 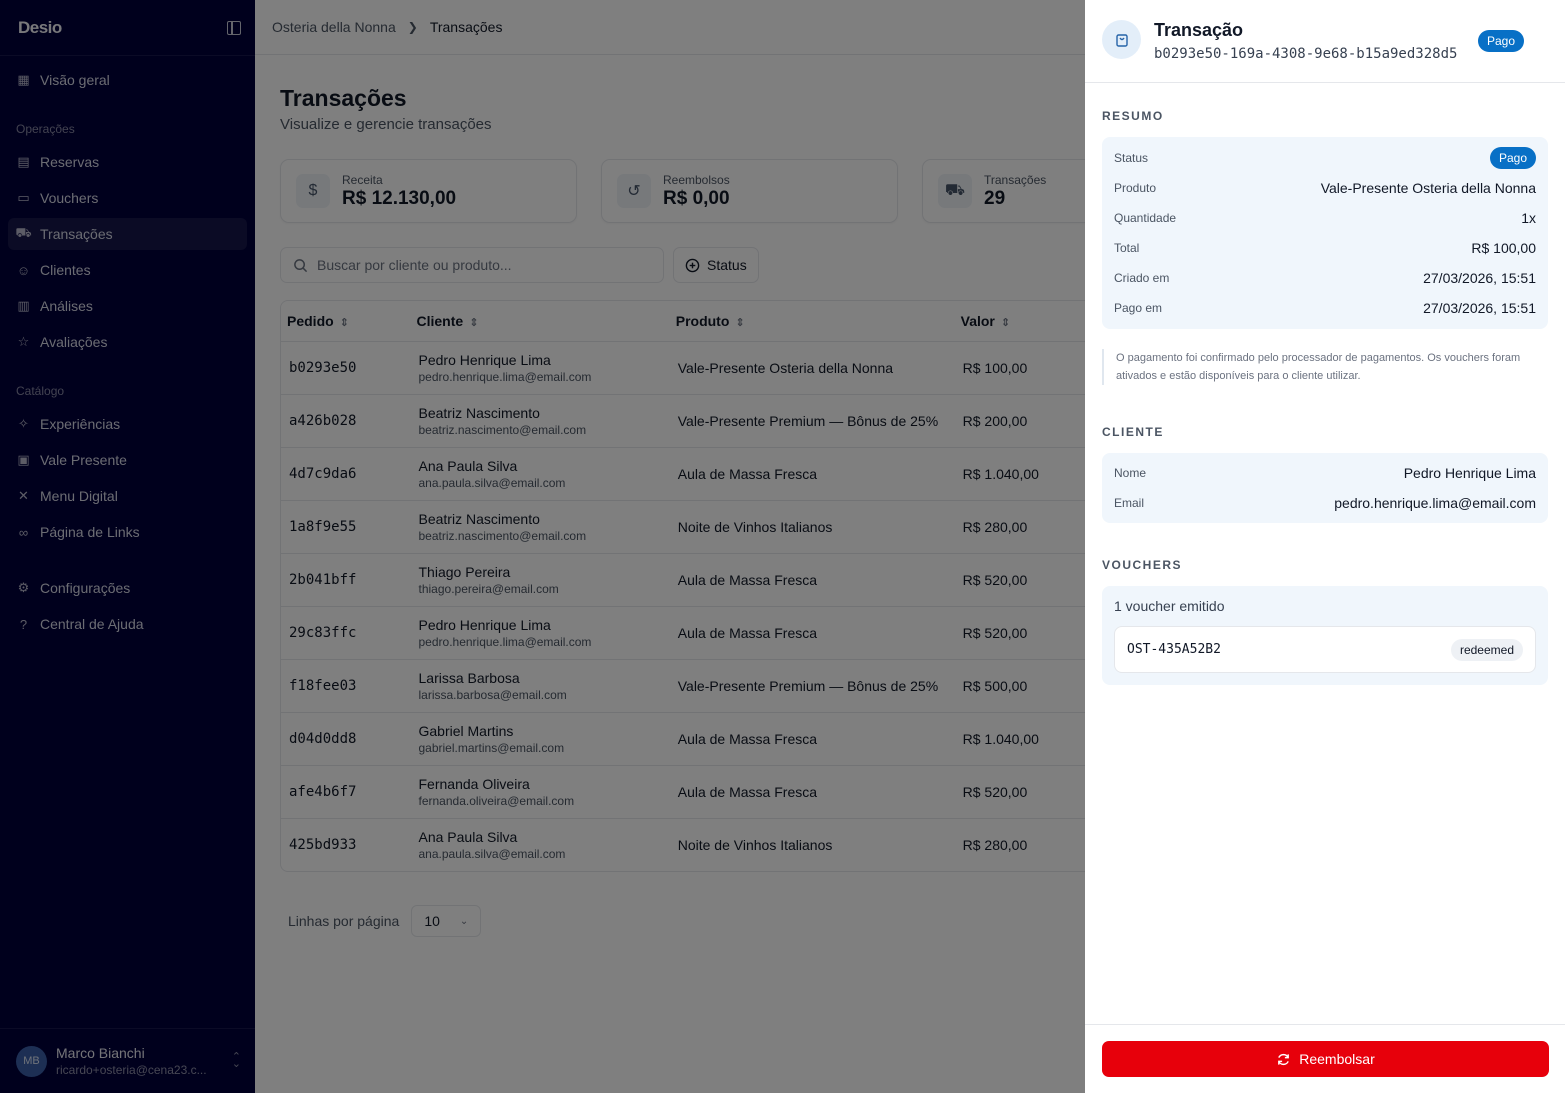 I want to click on detail-key: Criado em, so click(x=1142, y=278).